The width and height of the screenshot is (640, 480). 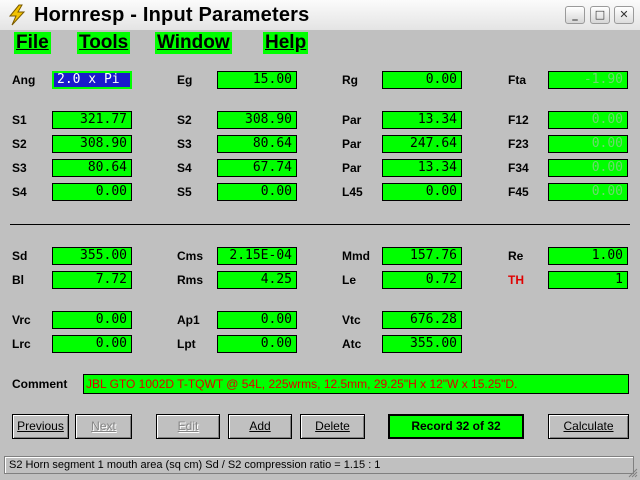 I want to click on lrc-field: 0.00, so click(x=92, y=344).